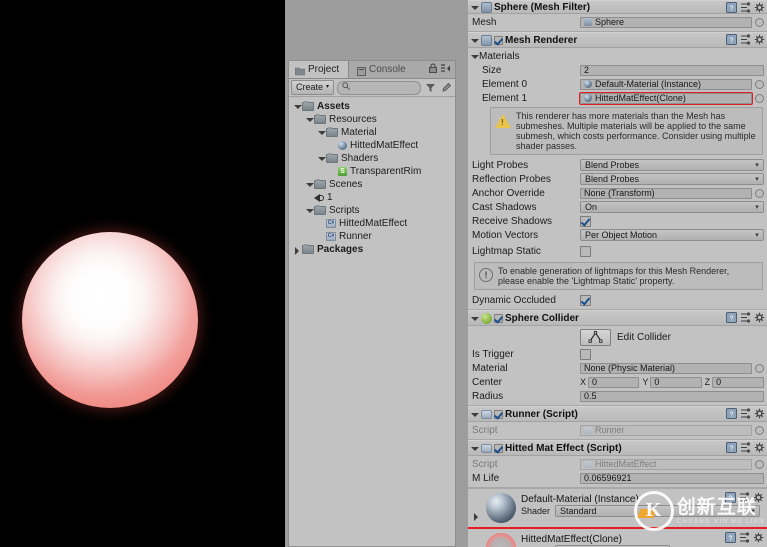  I want to click on sphere-collider-header: Sphere Collider ?, so click(617, 318).